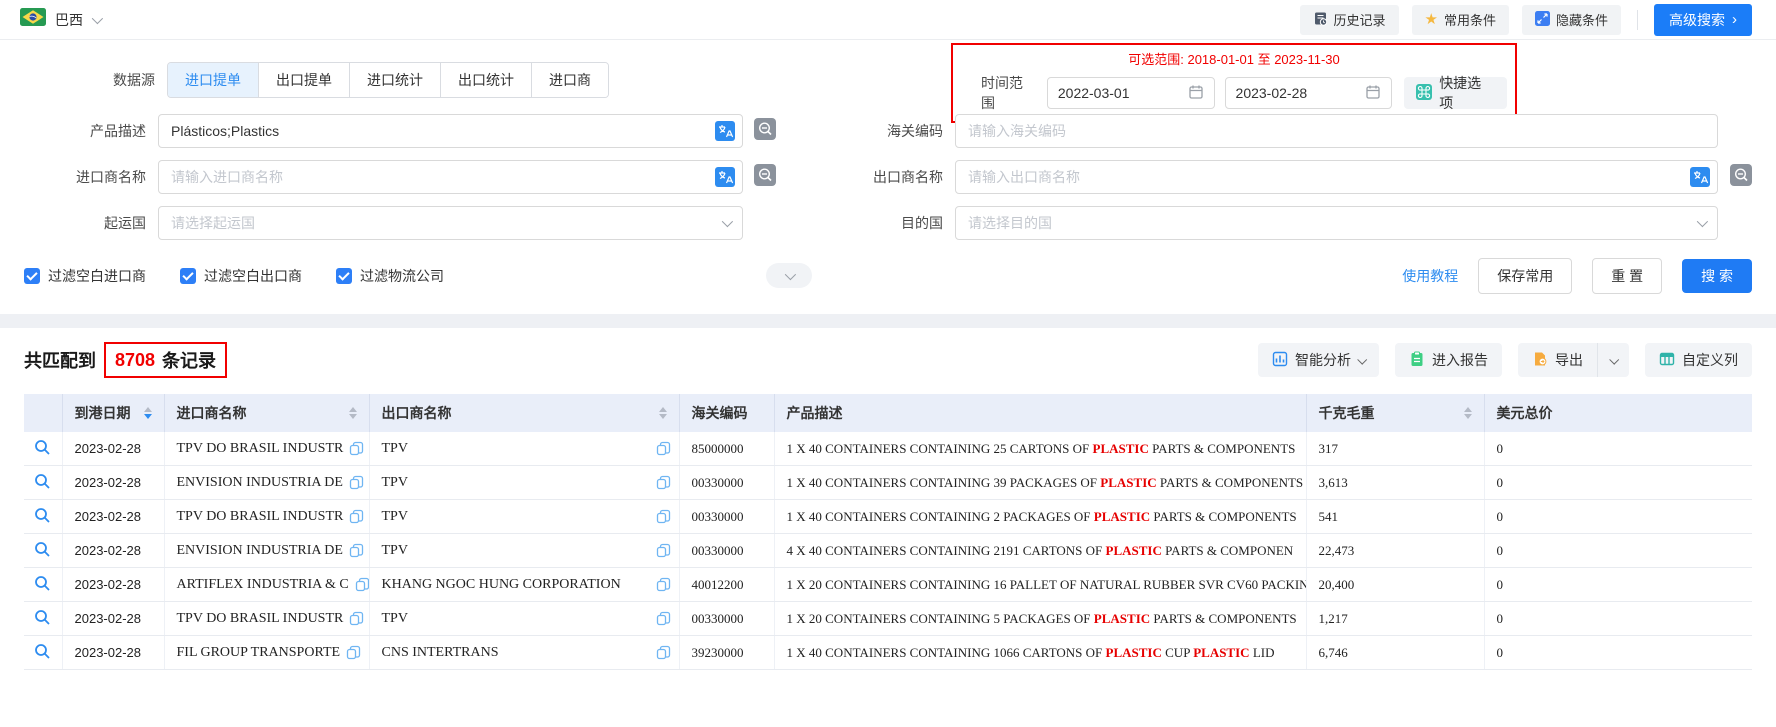 This screenshot has height=727, width=1776. Describe the element at coordinates (166, 360) in the screenshot. I see `count-annotation-box: 8708 条记录` at that location.